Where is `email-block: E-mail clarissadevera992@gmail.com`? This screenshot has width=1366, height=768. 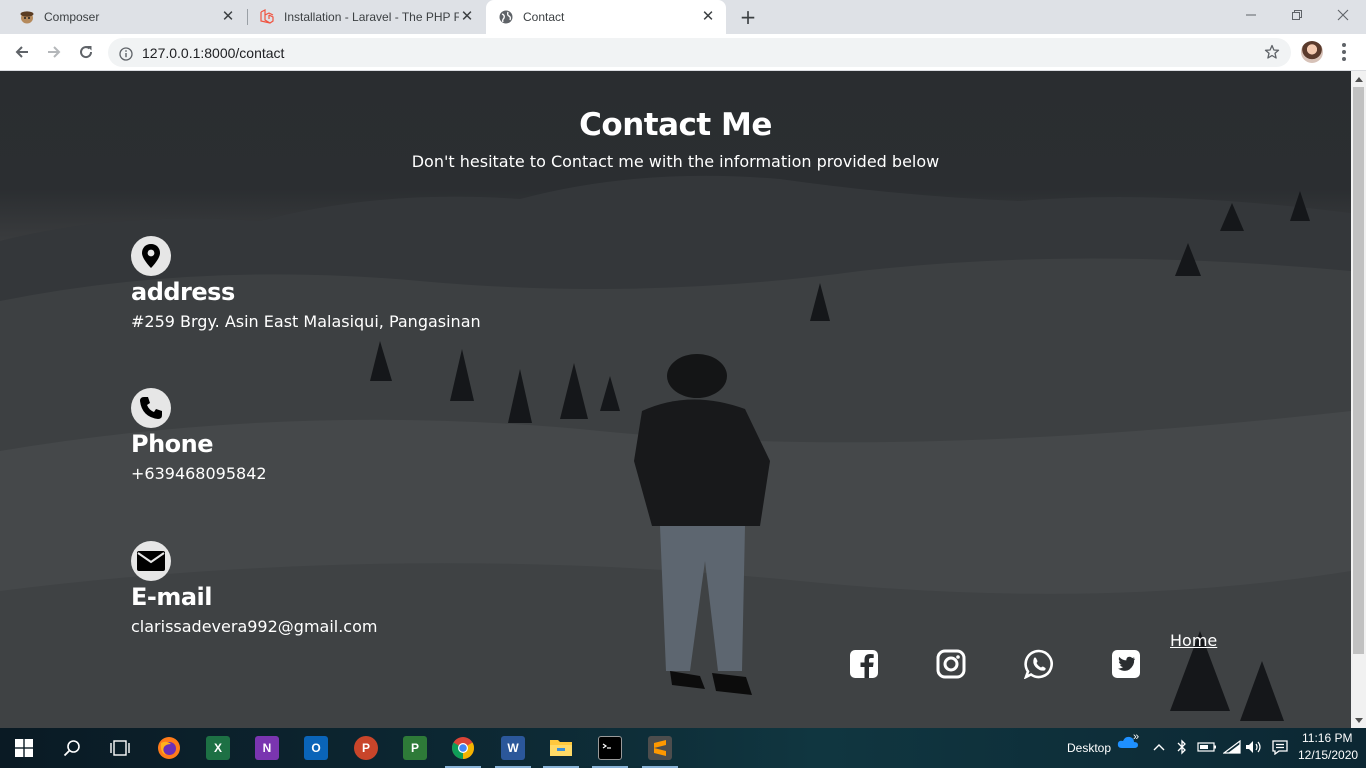
email-block: E-mail clarissadevera992@gmail.com is located at coordinates (254, 588).